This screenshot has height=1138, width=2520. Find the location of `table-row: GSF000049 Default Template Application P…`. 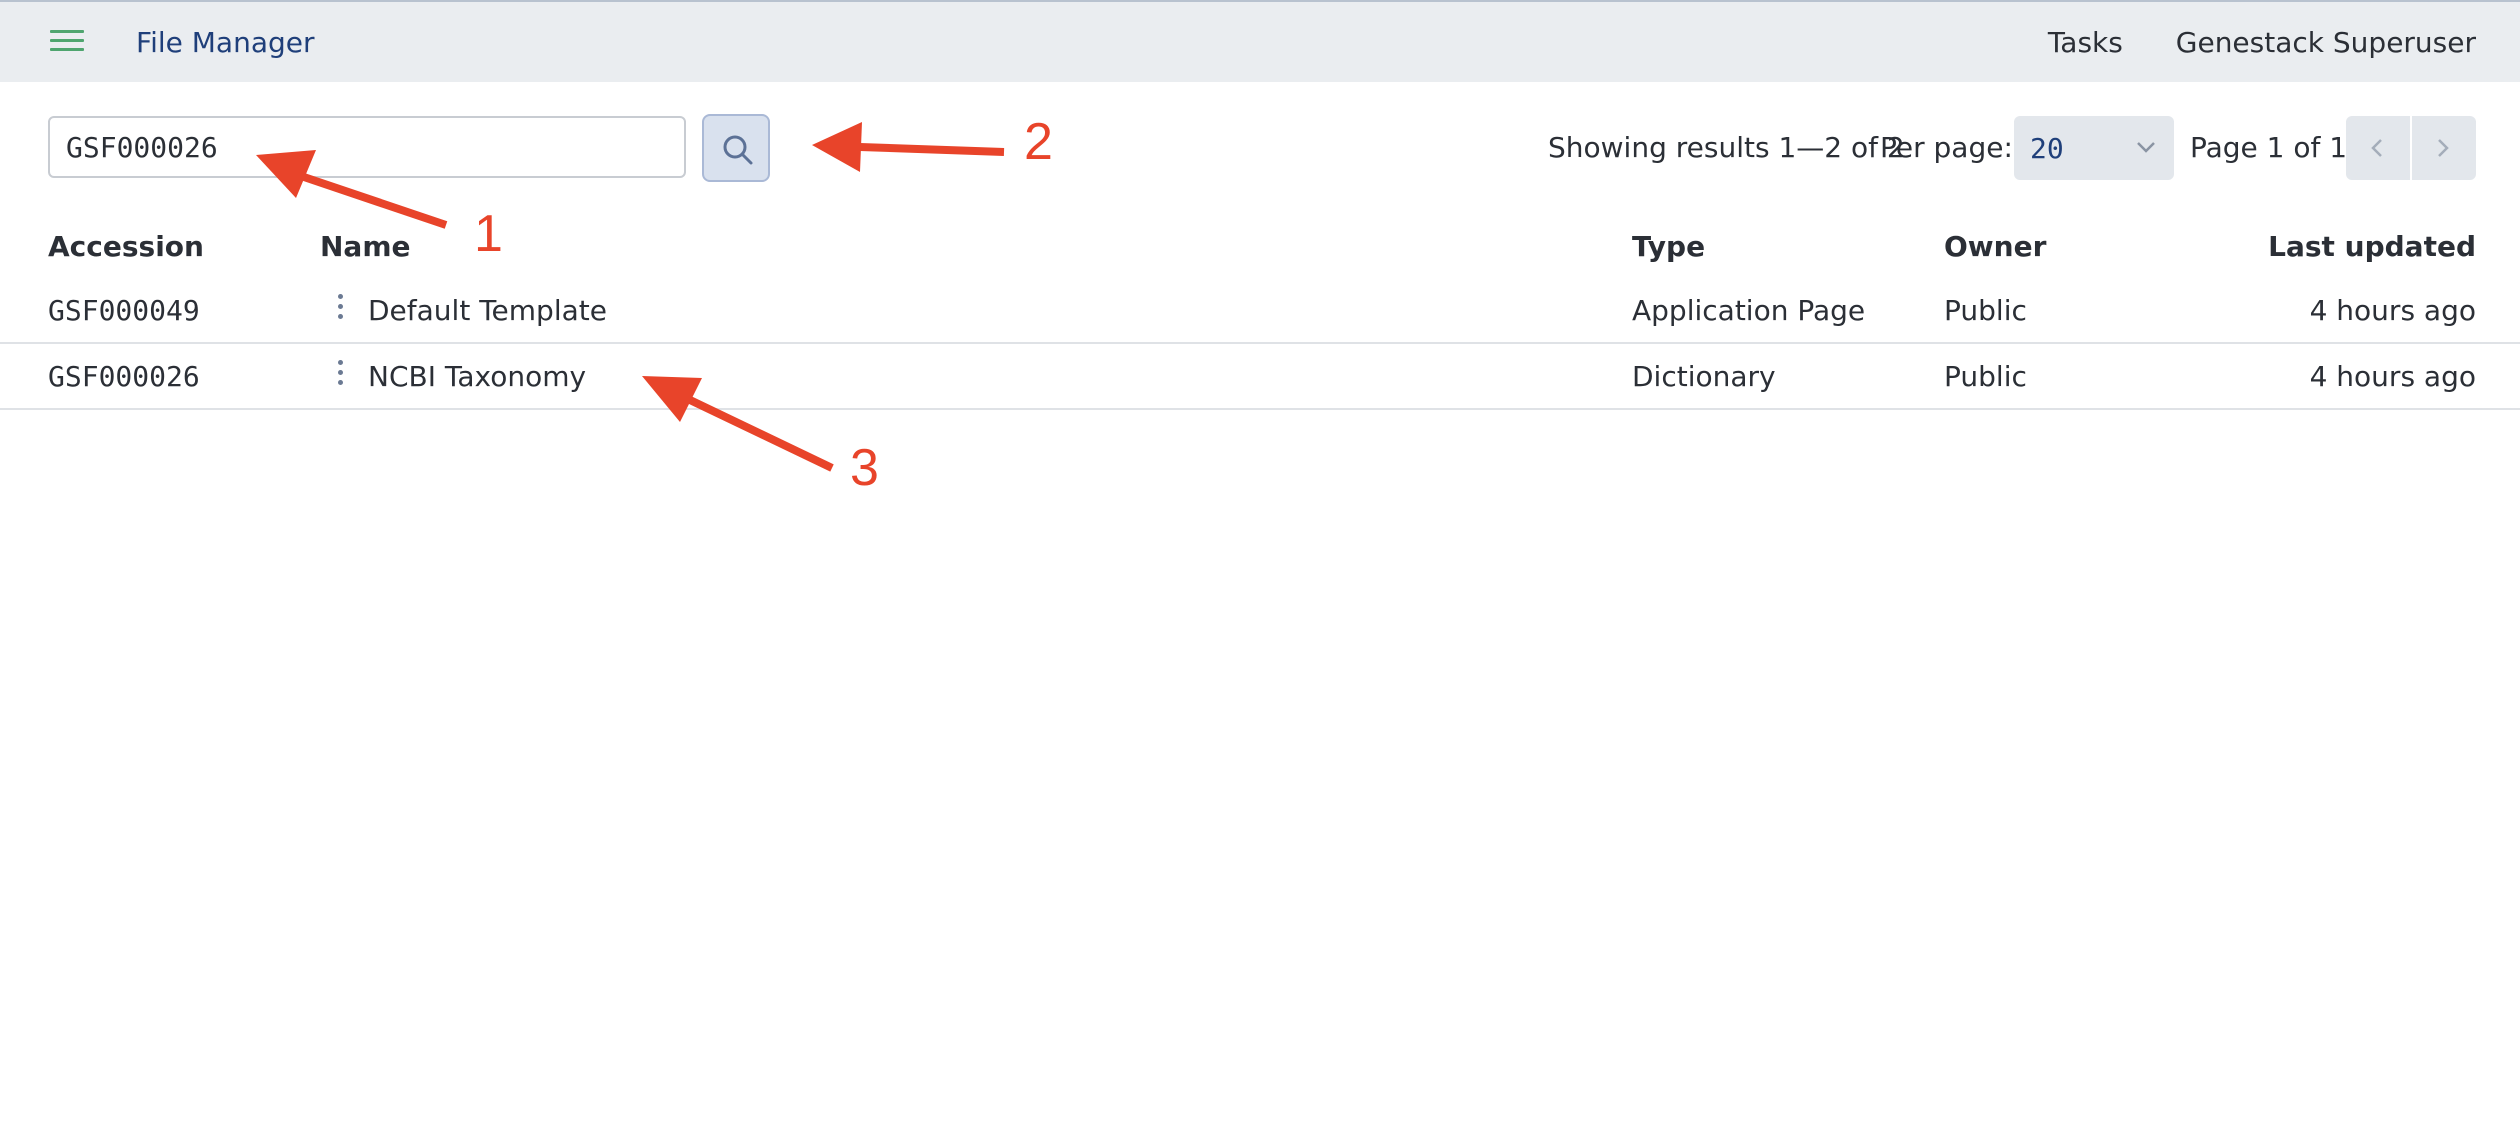

table-row: GSF000049 Default Template Application P… is located at coordinates (1260, 311).